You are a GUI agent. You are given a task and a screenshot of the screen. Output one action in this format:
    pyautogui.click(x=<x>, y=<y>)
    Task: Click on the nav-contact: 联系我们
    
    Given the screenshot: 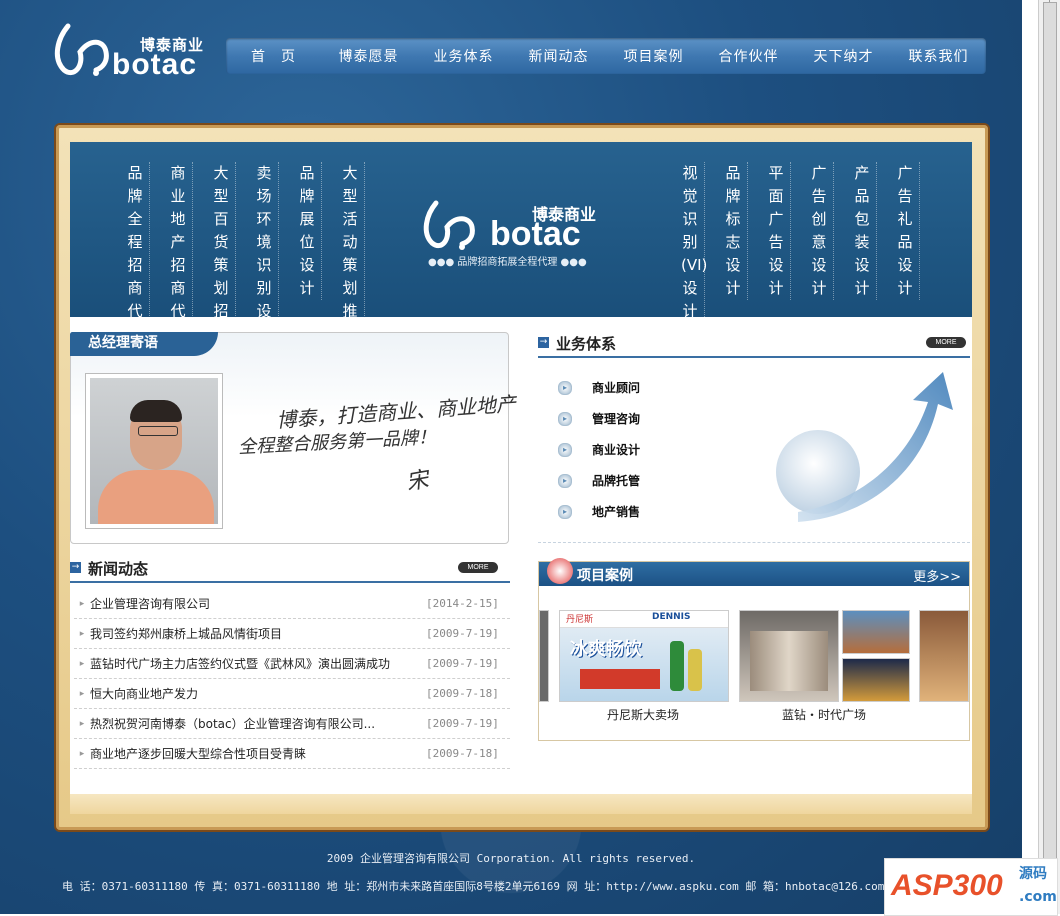 What is the action you would take?
    pyautogui.click(x=938, y=56)
    